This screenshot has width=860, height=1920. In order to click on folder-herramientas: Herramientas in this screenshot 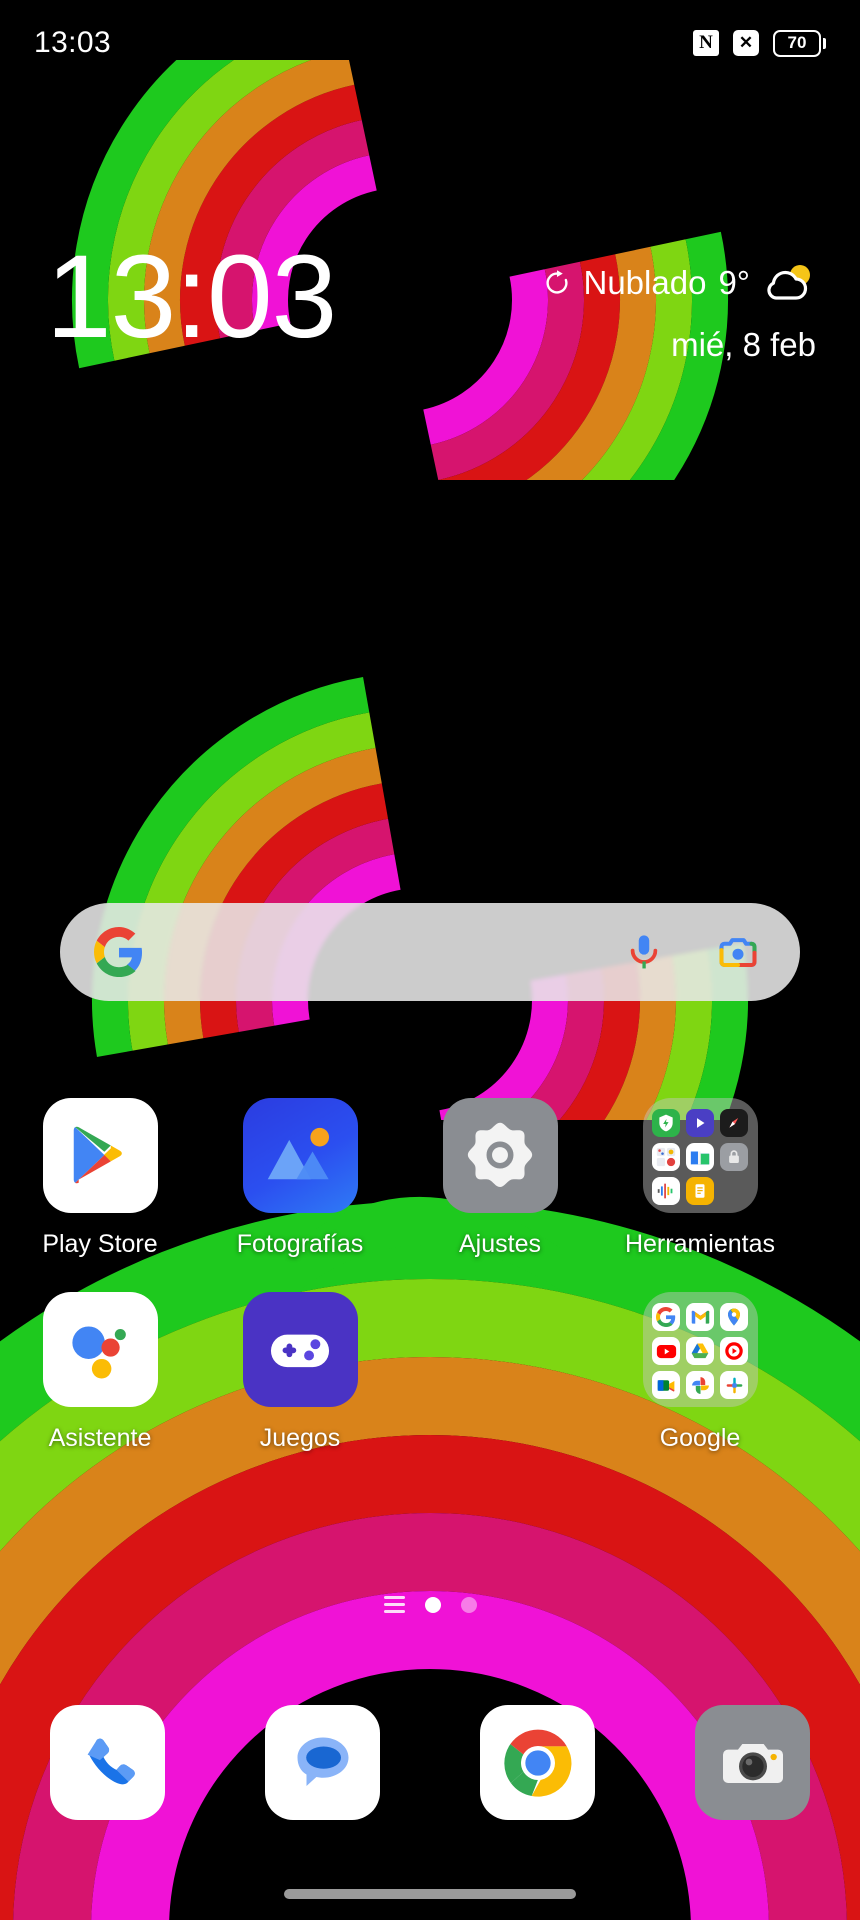, I will do `click(700, 1178)`.